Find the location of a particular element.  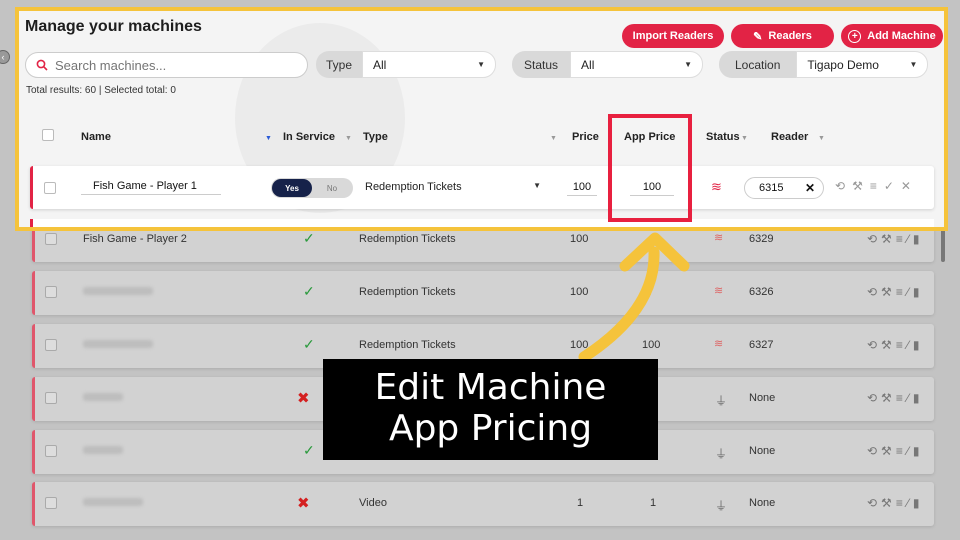

caption-box: Edit Machine App Pricing is located at coordinates (490, 409).